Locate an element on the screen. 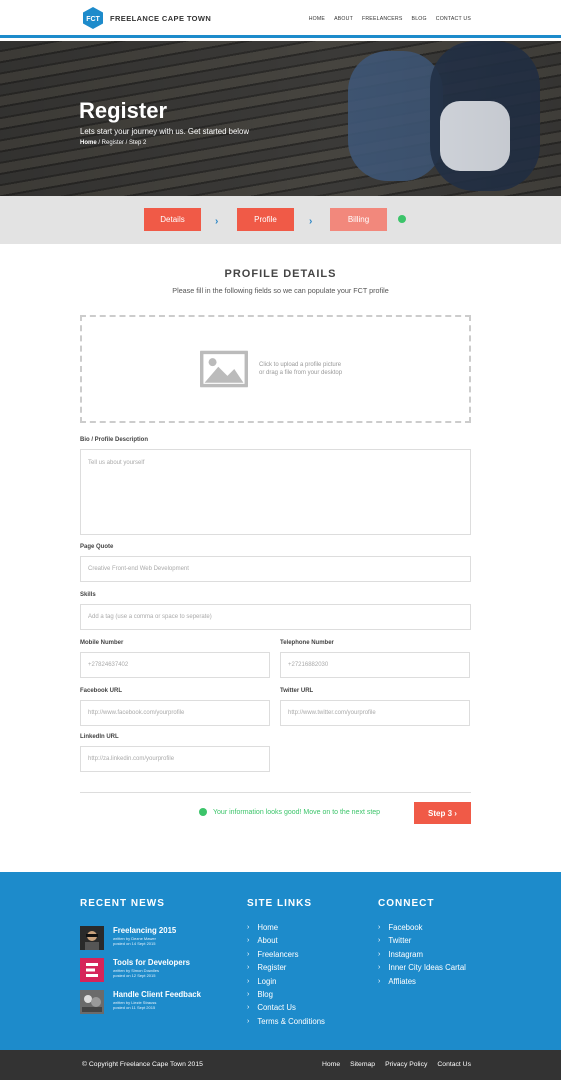  step-3-button: Step 3 › is located at coordinates (442, 813).